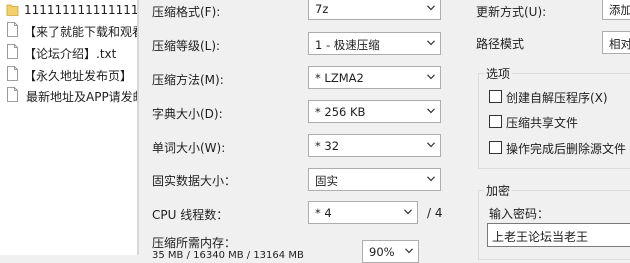  I want to click on dict-size-select-value: * 256 KB, so click(340, 112).